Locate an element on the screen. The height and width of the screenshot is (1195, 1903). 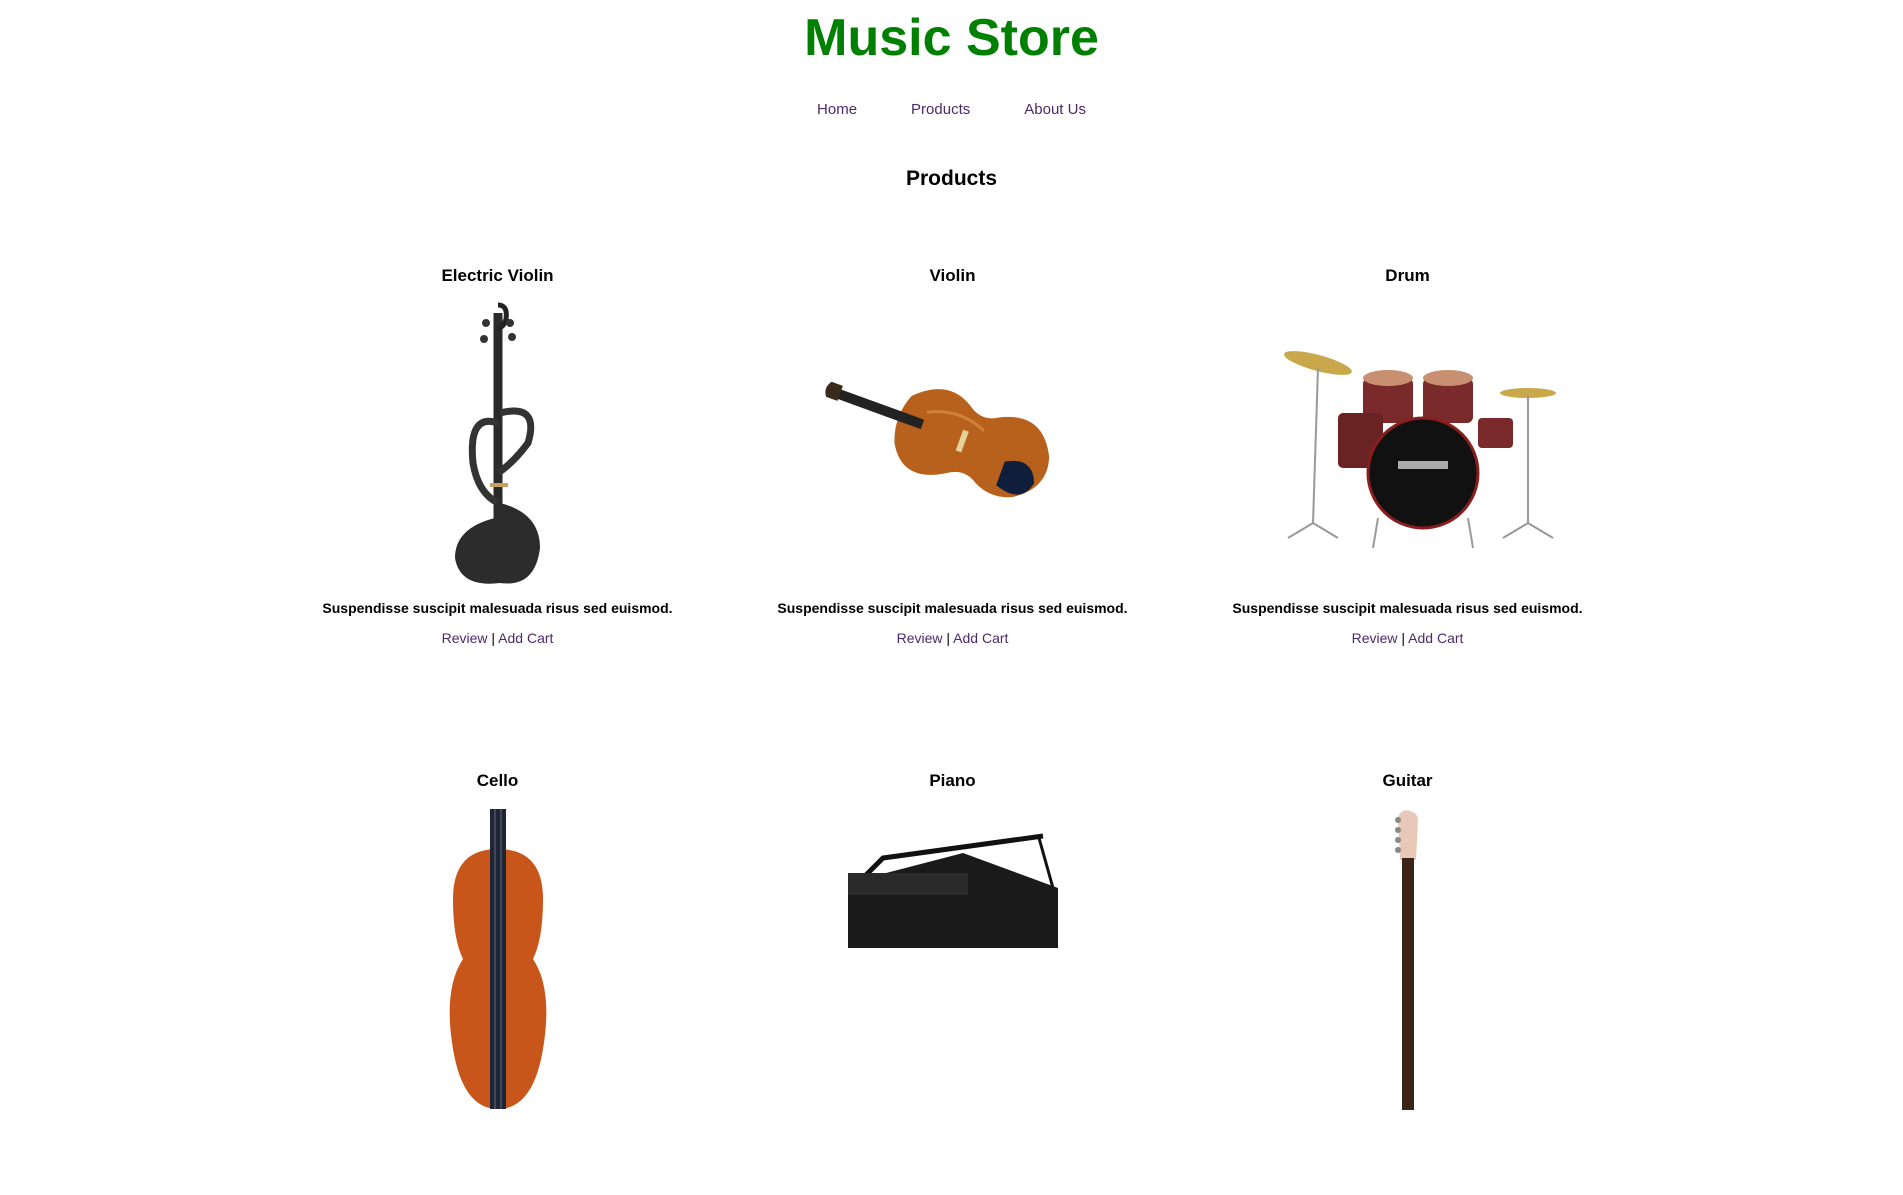
product-name: Electric Violin is located at coordinates (497, 275).